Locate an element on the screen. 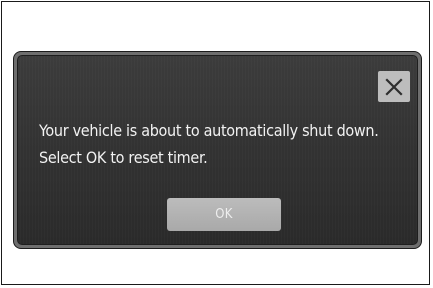 The image size is (433, 288). message-line-2: Select OK to reset timer. is located at coordinates (123, 157).